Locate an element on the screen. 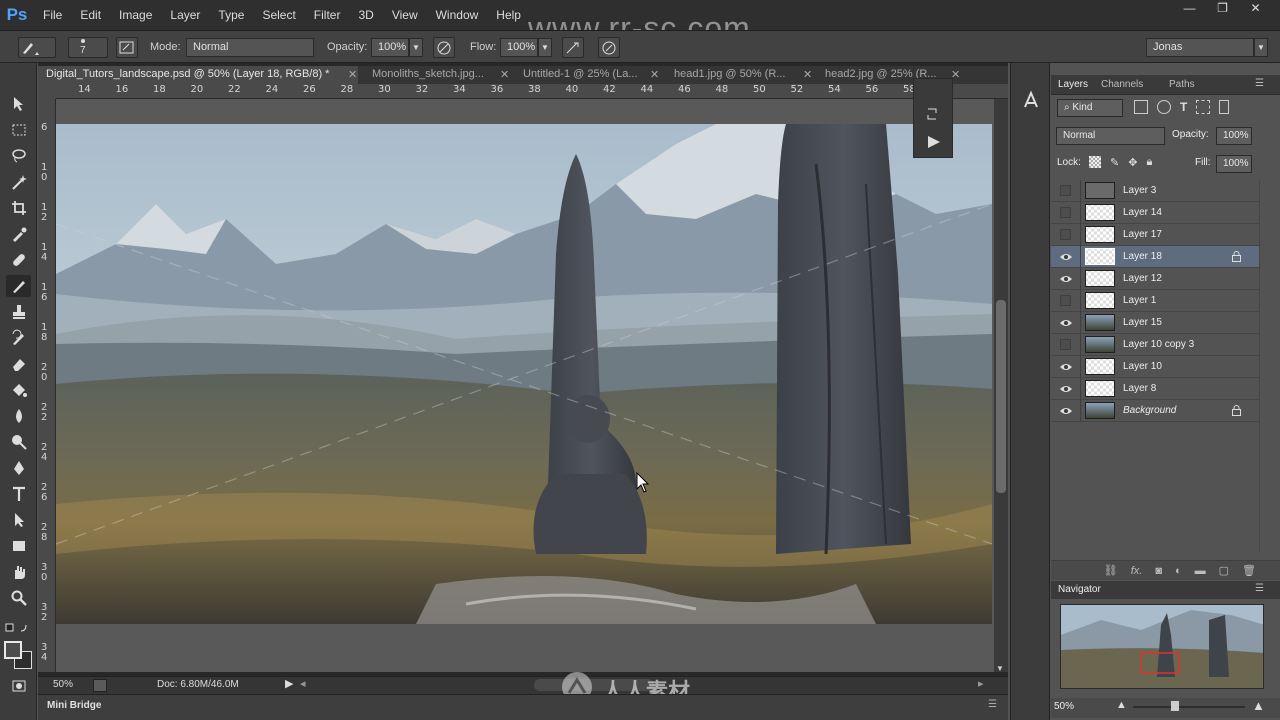  menu-type: Type is located at coordinates (231, 15).